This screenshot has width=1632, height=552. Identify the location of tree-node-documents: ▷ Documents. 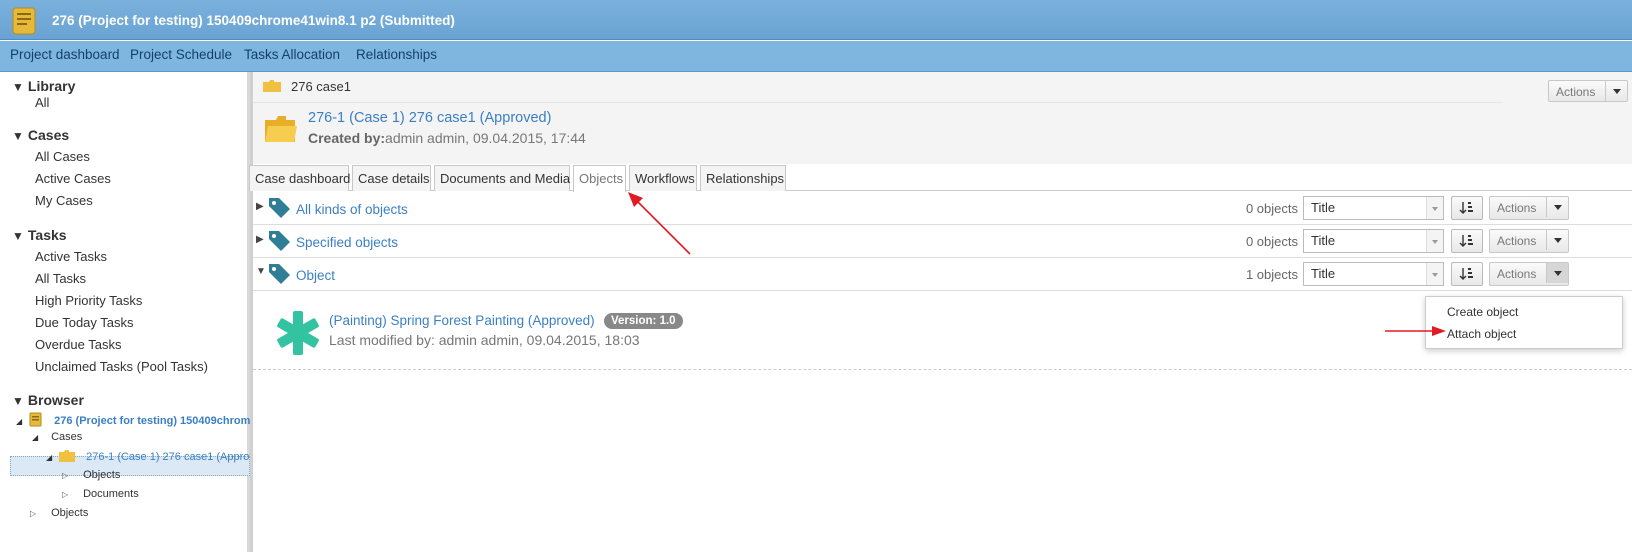
(100, 494).